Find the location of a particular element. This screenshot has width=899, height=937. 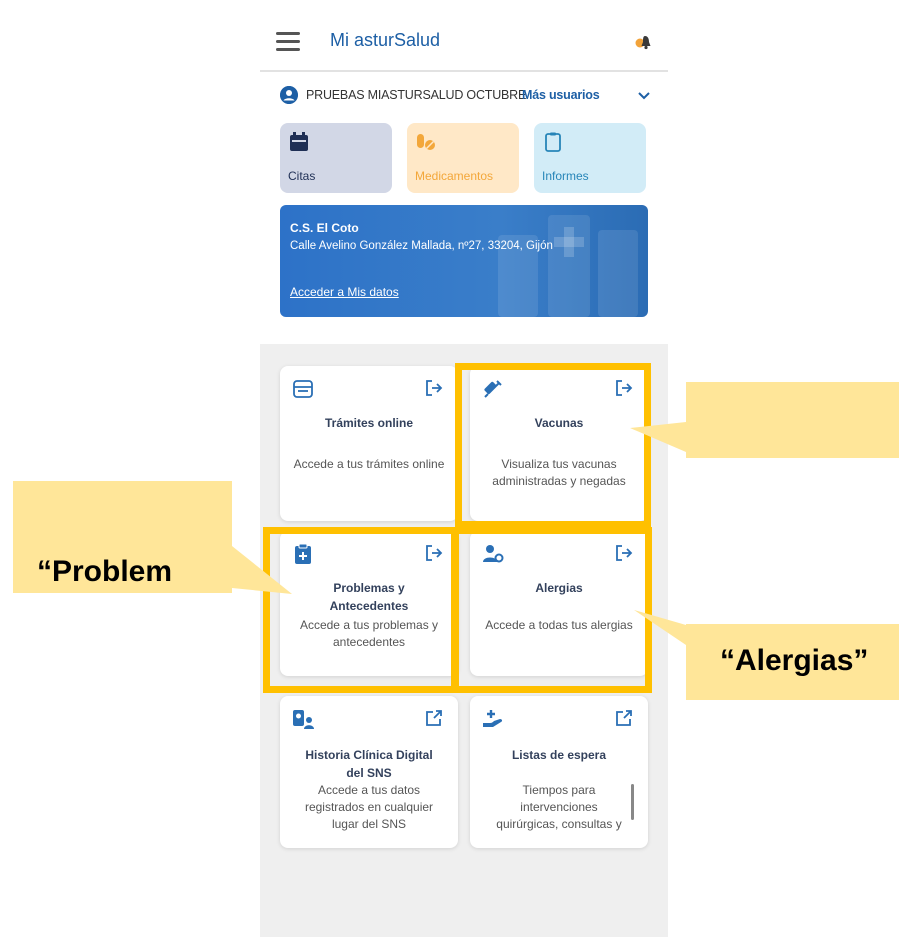

more-users-link: Más usuarios is located at coordinates (561, 95).